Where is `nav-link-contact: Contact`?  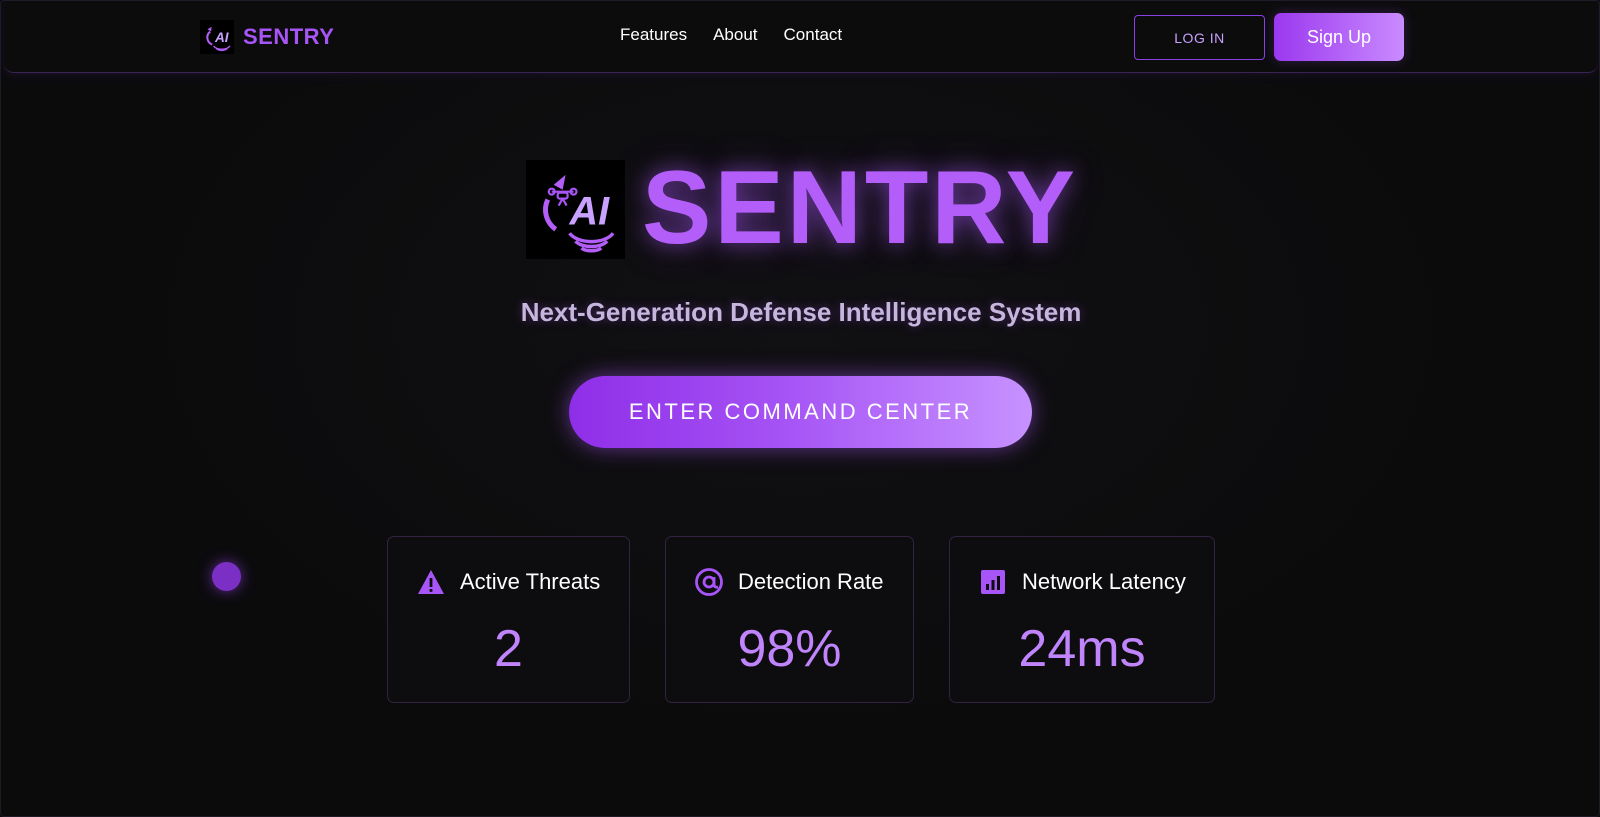
nav-link-contact: Contact is located at coordinates (813, 35).